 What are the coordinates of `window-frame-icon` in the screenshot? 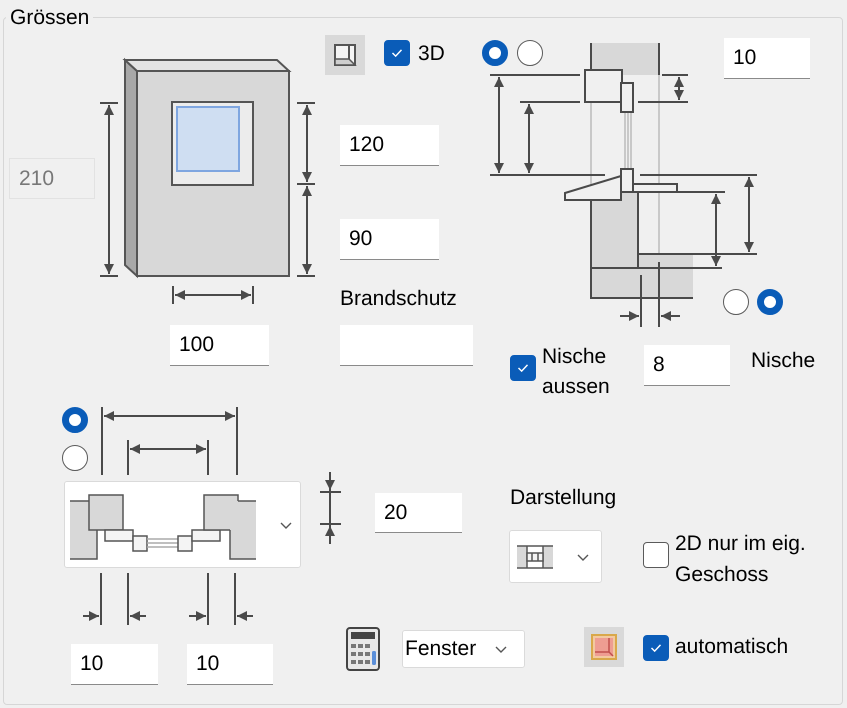 It's located at (345, 55).